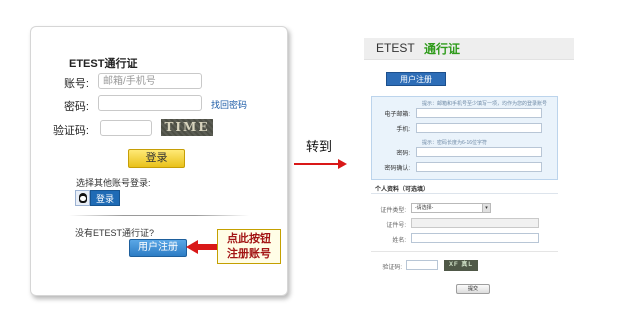 The image size is (625, 316). I want to click on confirm-password-input, so click(479, 167).